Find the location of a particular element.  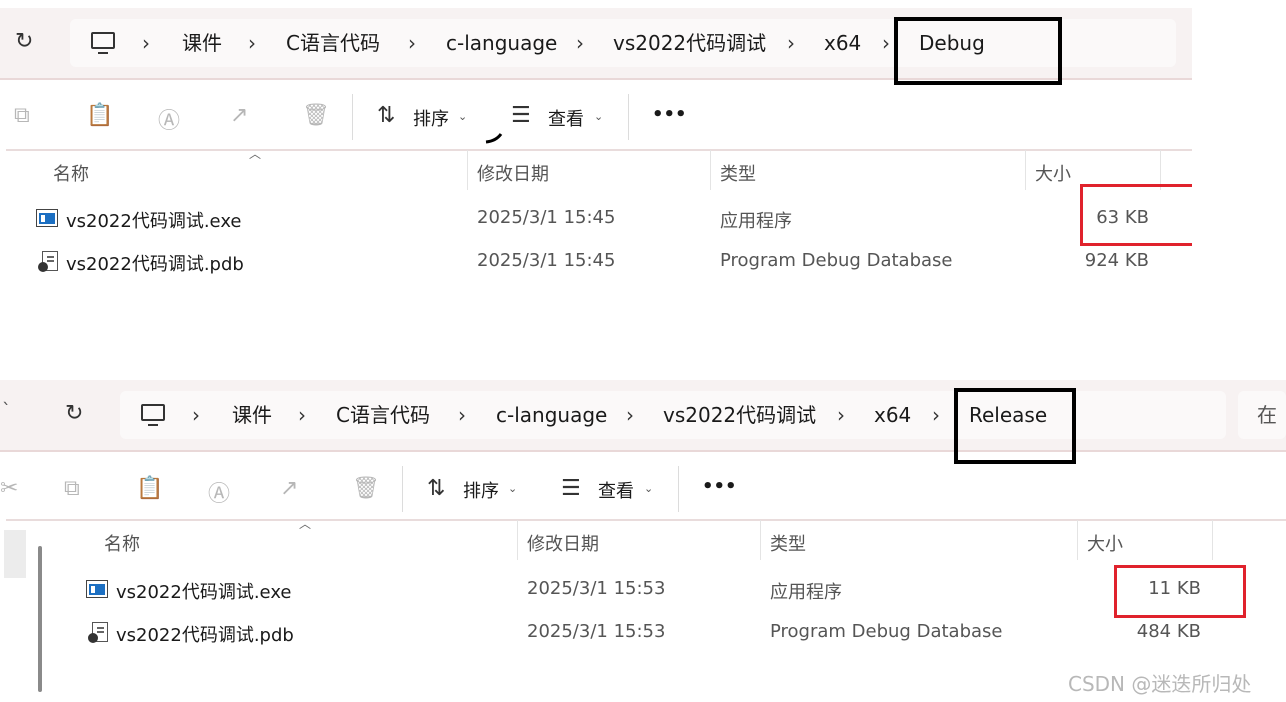

up-arrow-fragment-icon: ˋ is located at coordinates (6, 410).